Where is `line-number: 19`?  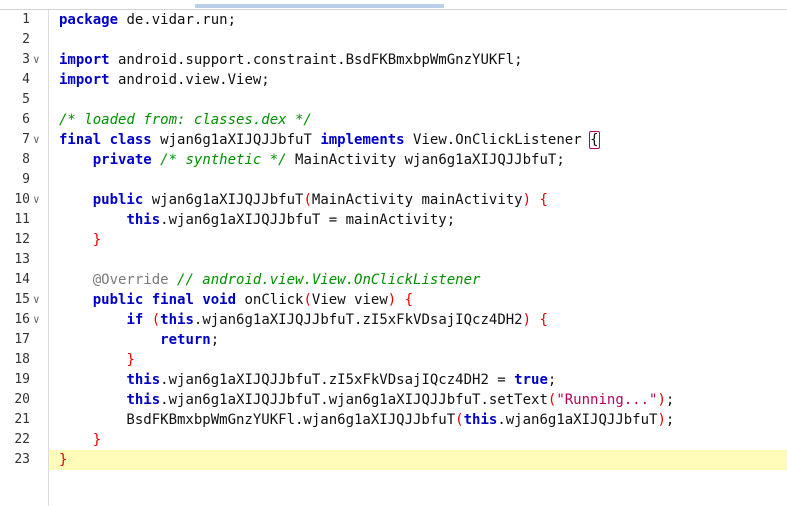
line-number: 19 is located at coordinates (22, 379).